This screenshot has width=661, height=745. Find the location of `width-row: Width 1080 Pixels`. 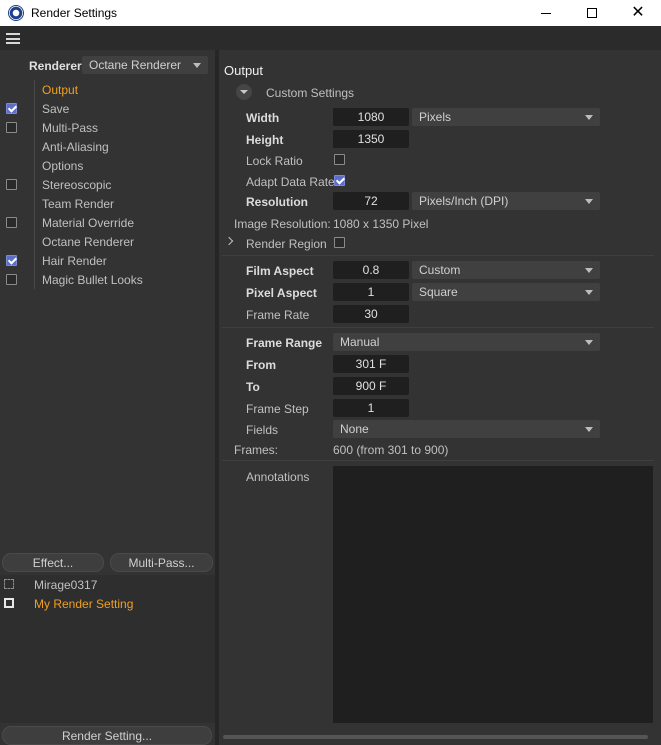

width-row: Width 1080 Pixels is located at coordinates (440, 117).